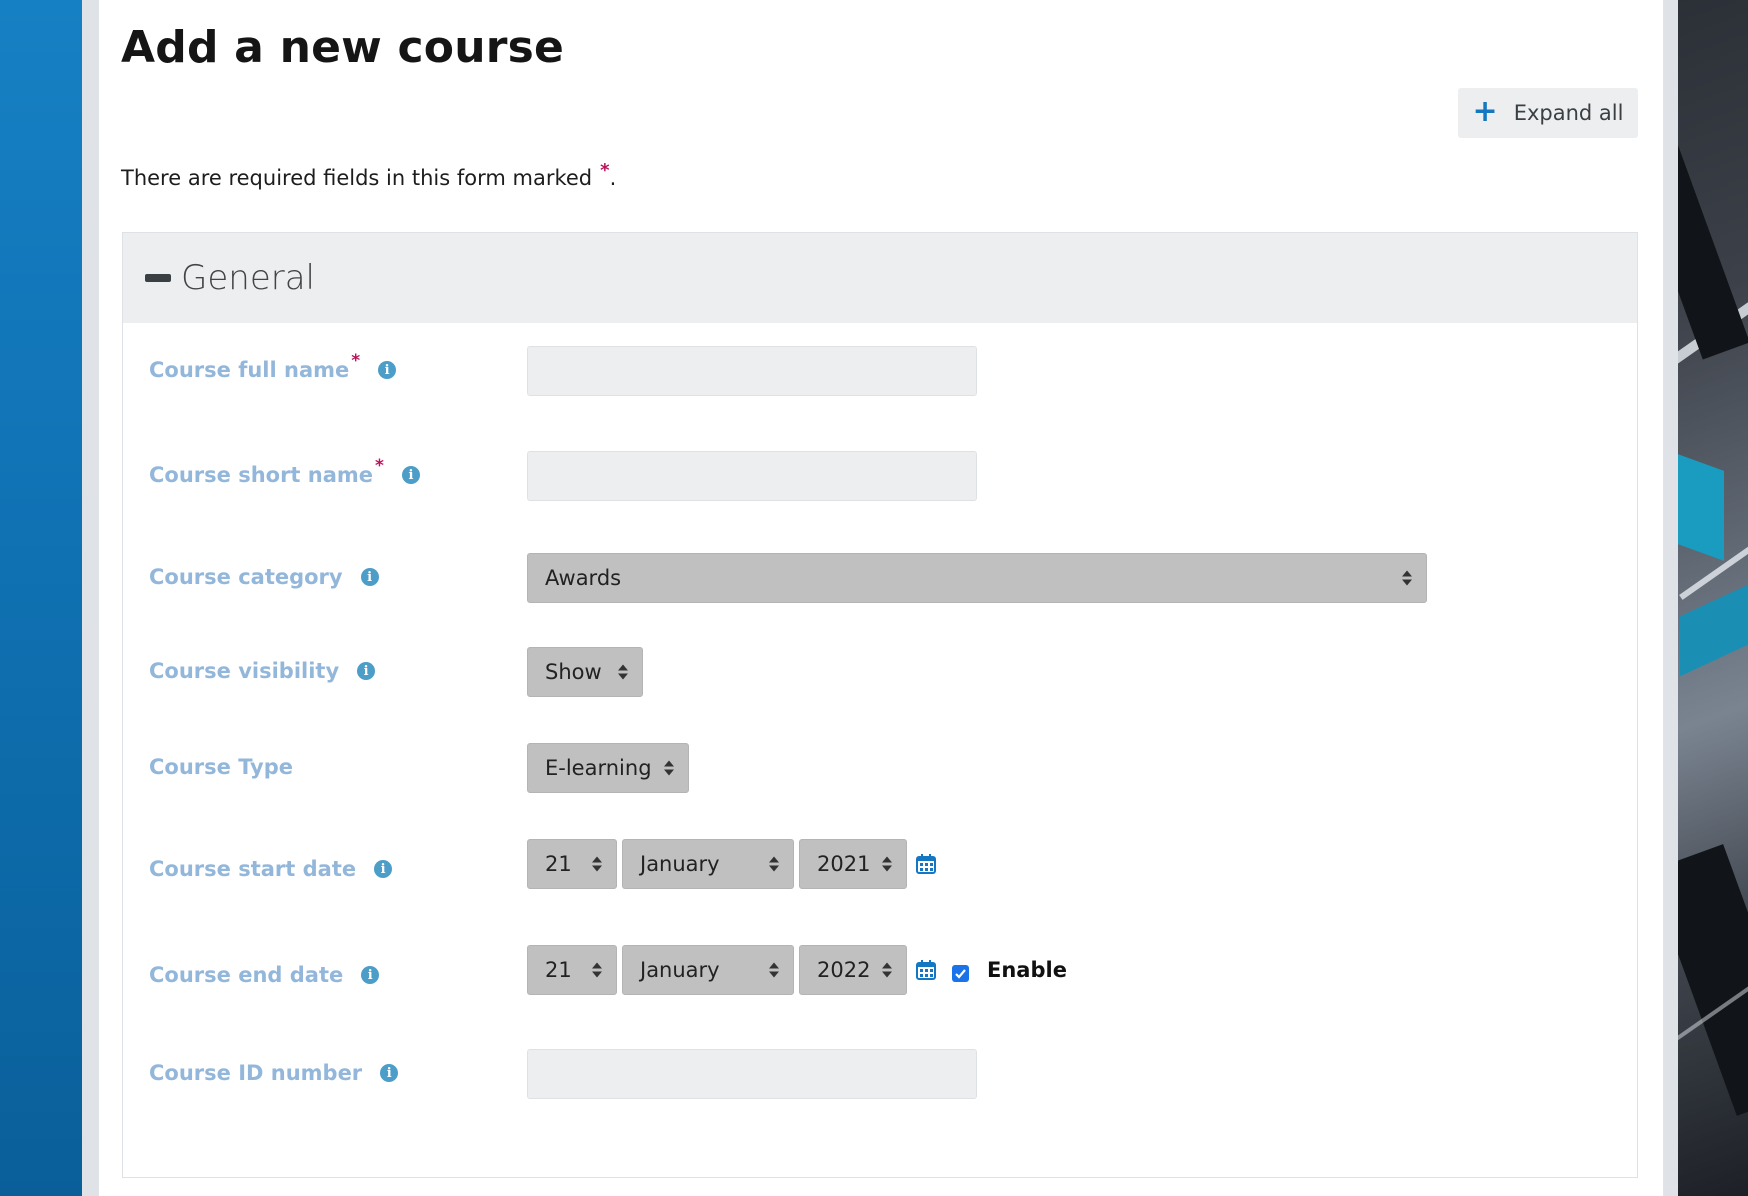  What do you see at coordinates (246, 577) in the screenshot?
I see `category-label-text: Course category` at bounding box center [246, 577].